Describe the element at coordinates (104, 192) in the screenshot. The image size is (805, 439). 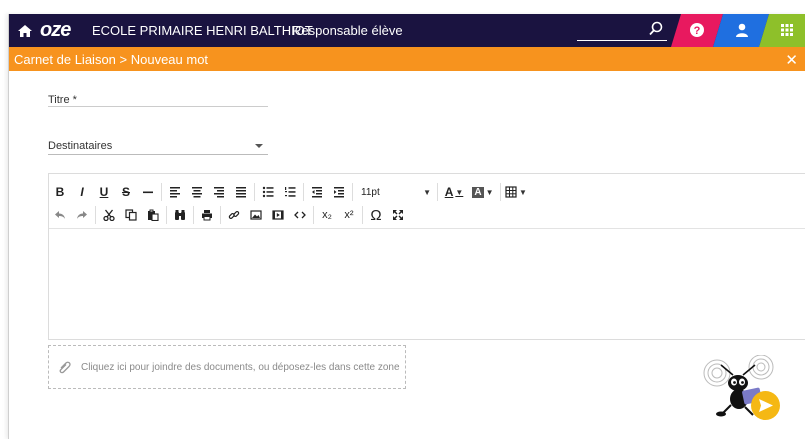
I see `underline-button: U` at that location.